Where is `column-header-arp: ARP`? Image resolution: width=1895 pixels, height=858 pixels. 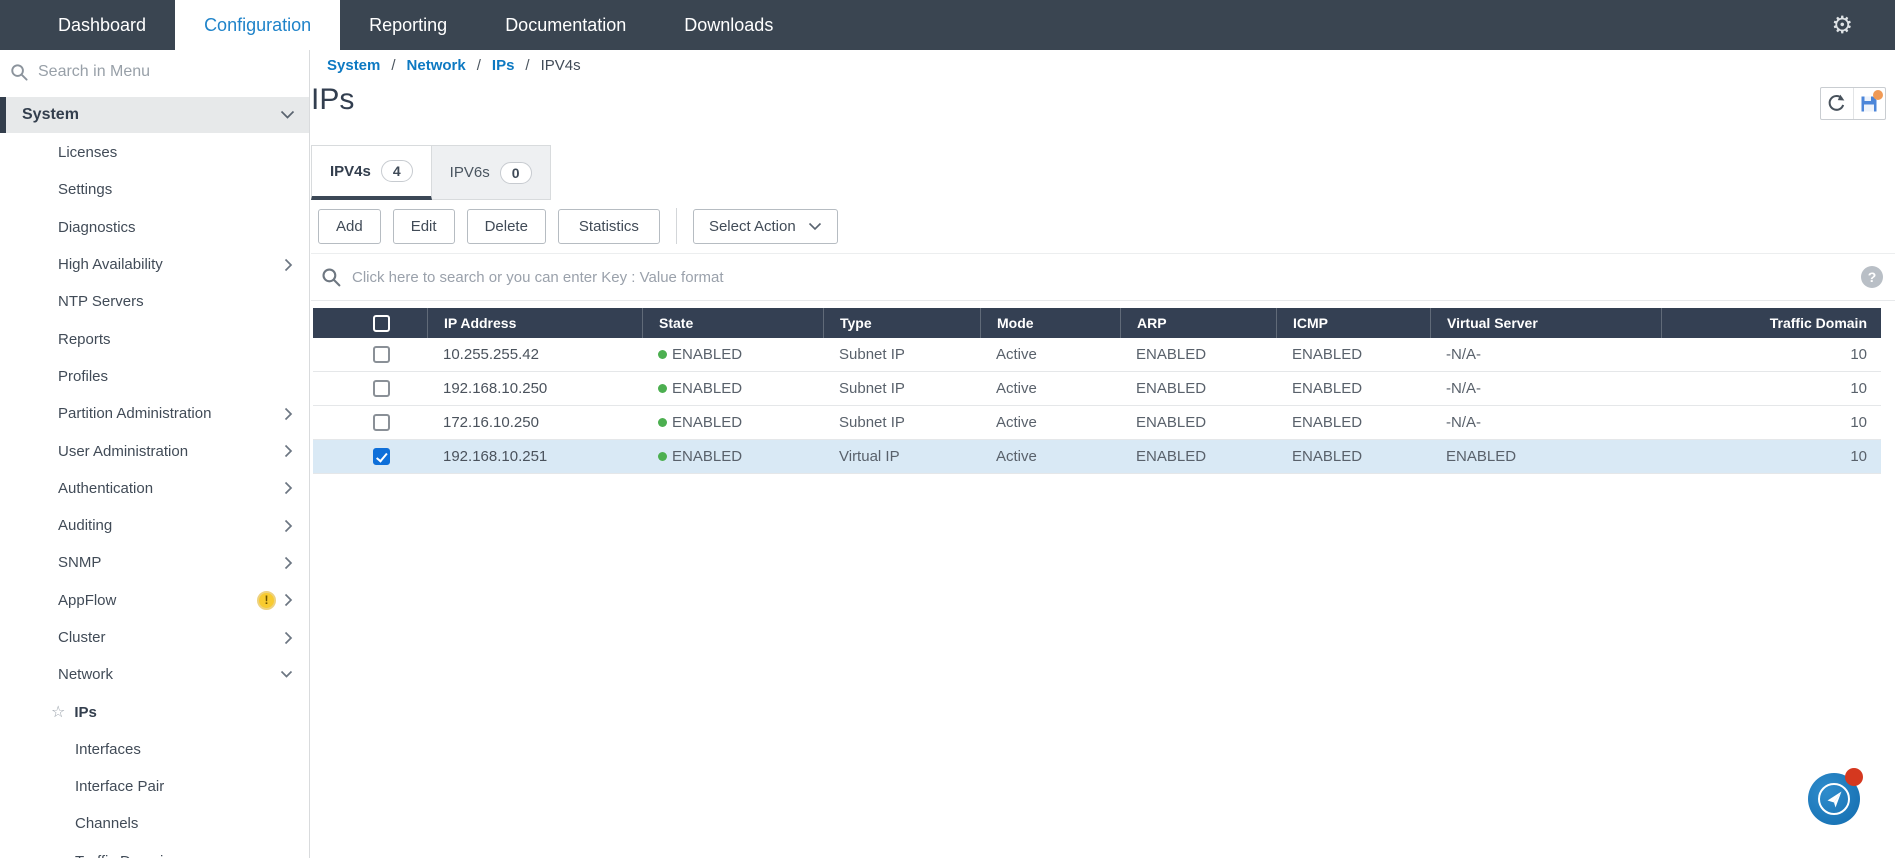
column-header-arp: ARP is located at coordinates (1198, 323).